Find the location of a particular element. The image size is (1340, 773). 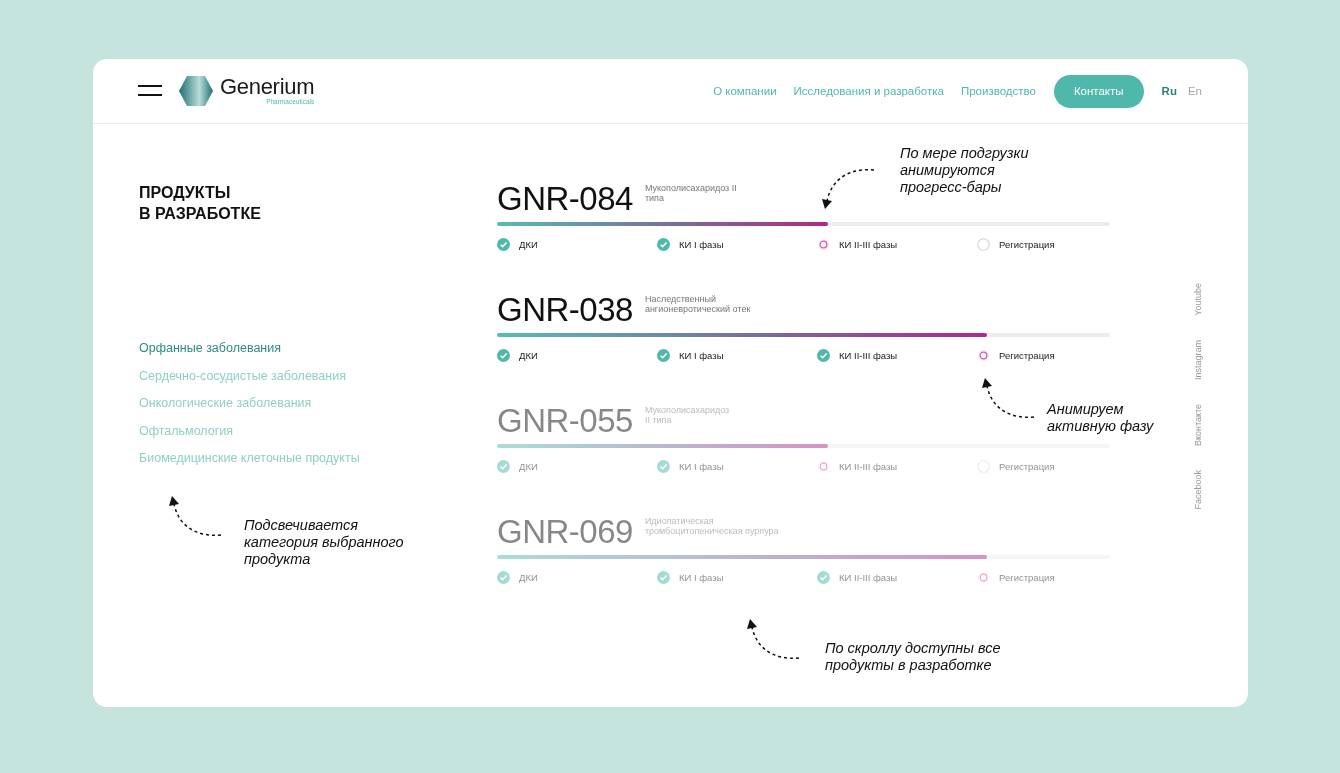

product-code: GNR-055 is located at coordinates (565, 421).